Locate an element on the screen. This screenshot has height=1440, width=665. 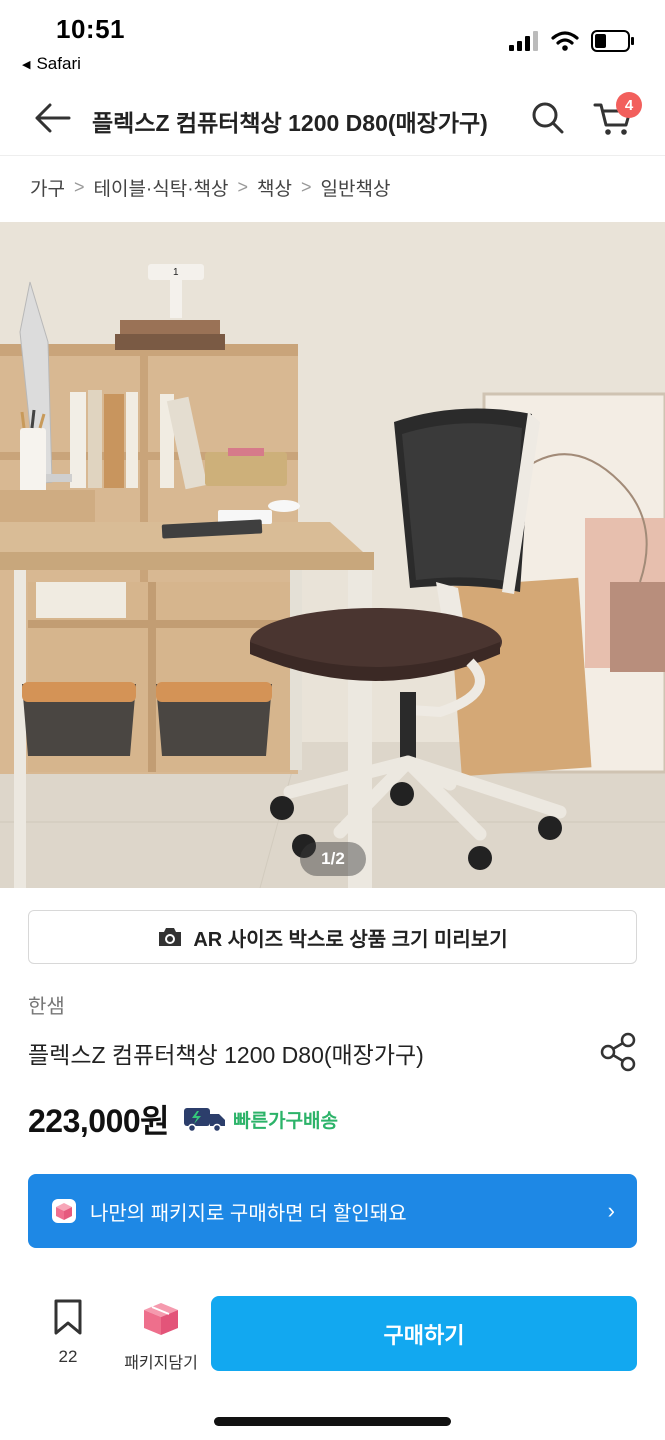
back-button is located at coordinates (52, 118).